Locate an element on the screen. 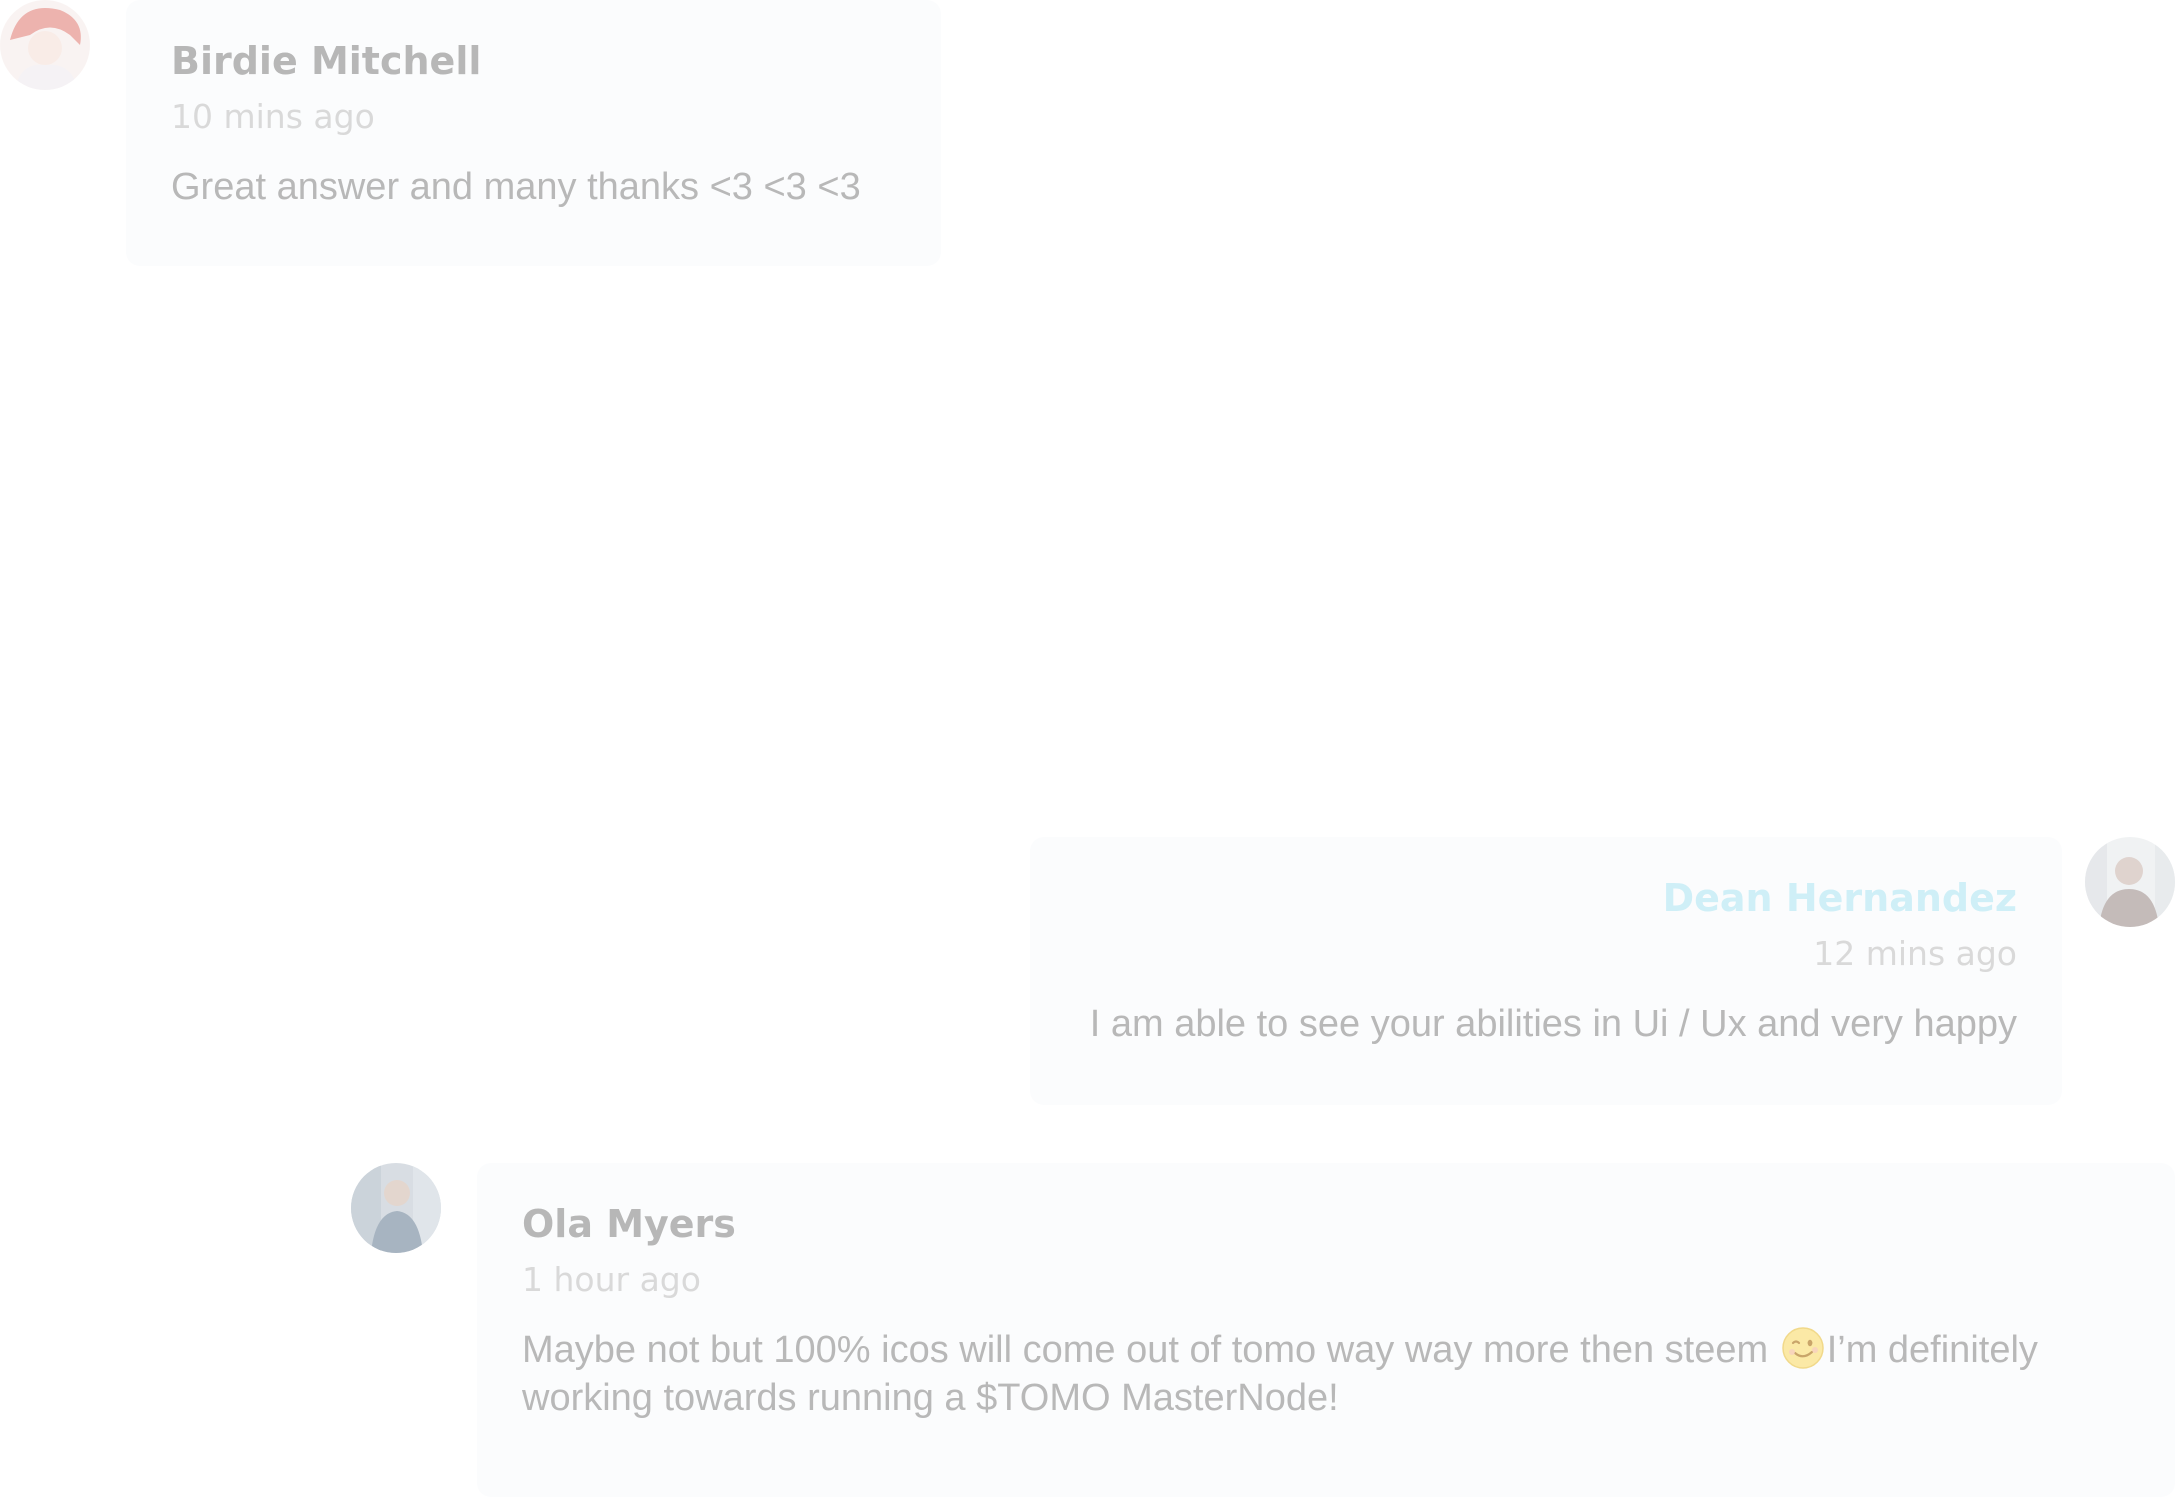 The image size is (2175, 1497). avatar-ola-myers is located at coordinates (396, 1208).